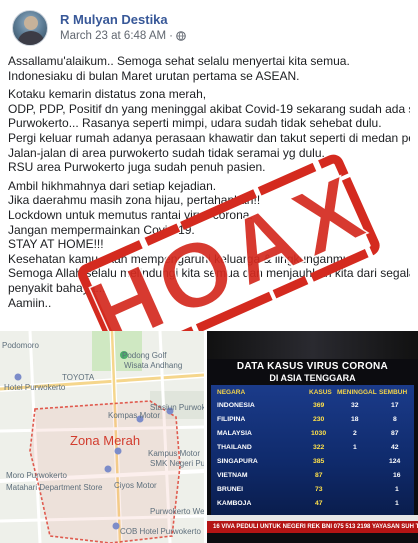  I want to click on table-header: NEGARA, so click(231, 392).